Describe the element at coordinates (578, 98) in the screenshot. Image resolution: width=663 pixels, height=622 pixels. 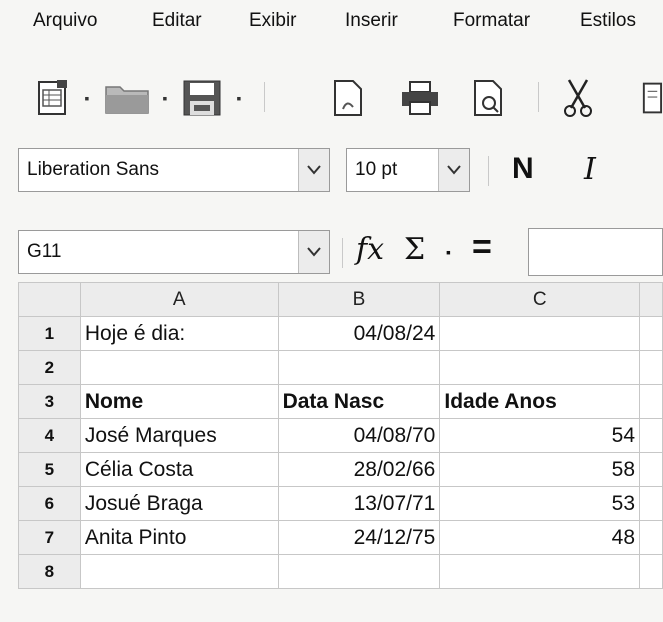
I see `cut-icon` at that location.